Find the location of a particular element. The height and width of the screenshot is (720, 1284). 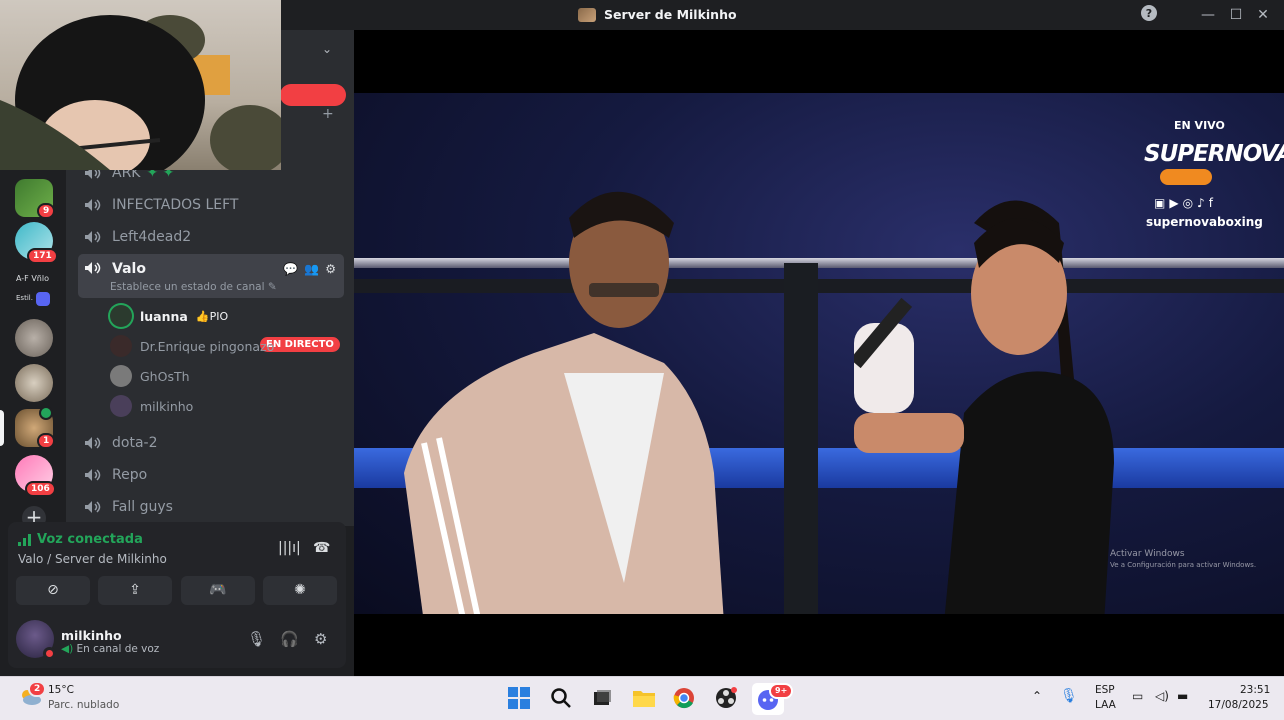

server-icon is located at coordinates (587, 14).